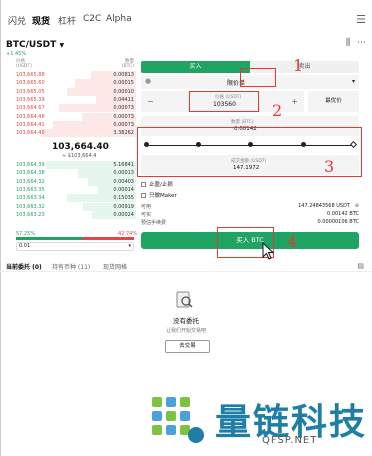 The height and width of the screenshot is (456, 372). Describe the element at coordinates (343, 214) in the screenshot. I see `buyable-value: 0.00142 BTC` at that location.